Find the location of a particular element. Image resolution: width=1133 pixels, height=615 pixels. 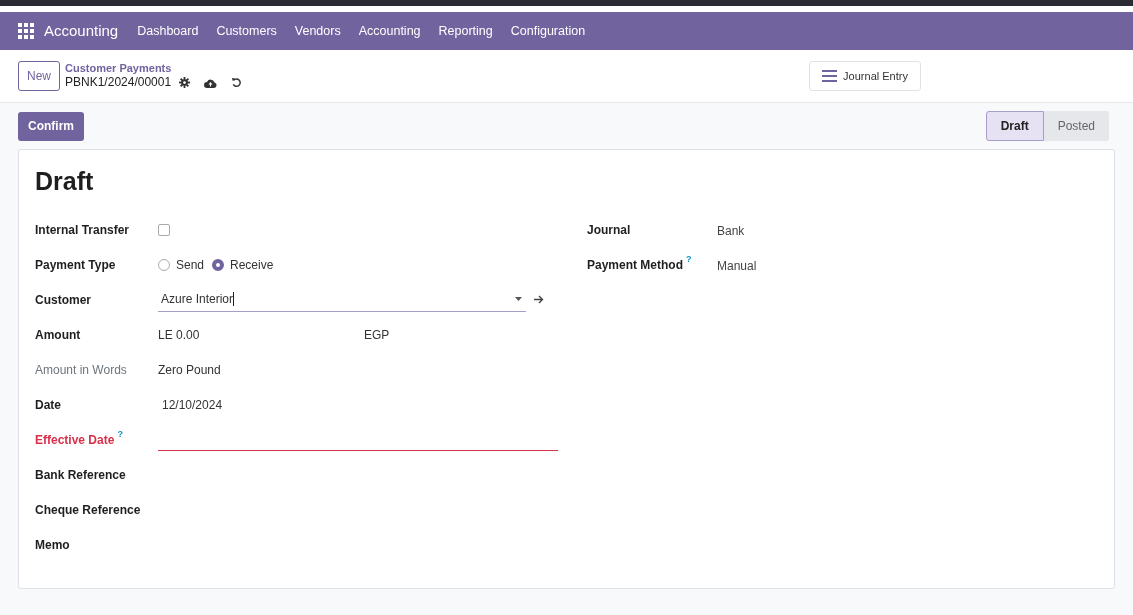

field-label: Bank Reference is located at coordinates (80, 475).